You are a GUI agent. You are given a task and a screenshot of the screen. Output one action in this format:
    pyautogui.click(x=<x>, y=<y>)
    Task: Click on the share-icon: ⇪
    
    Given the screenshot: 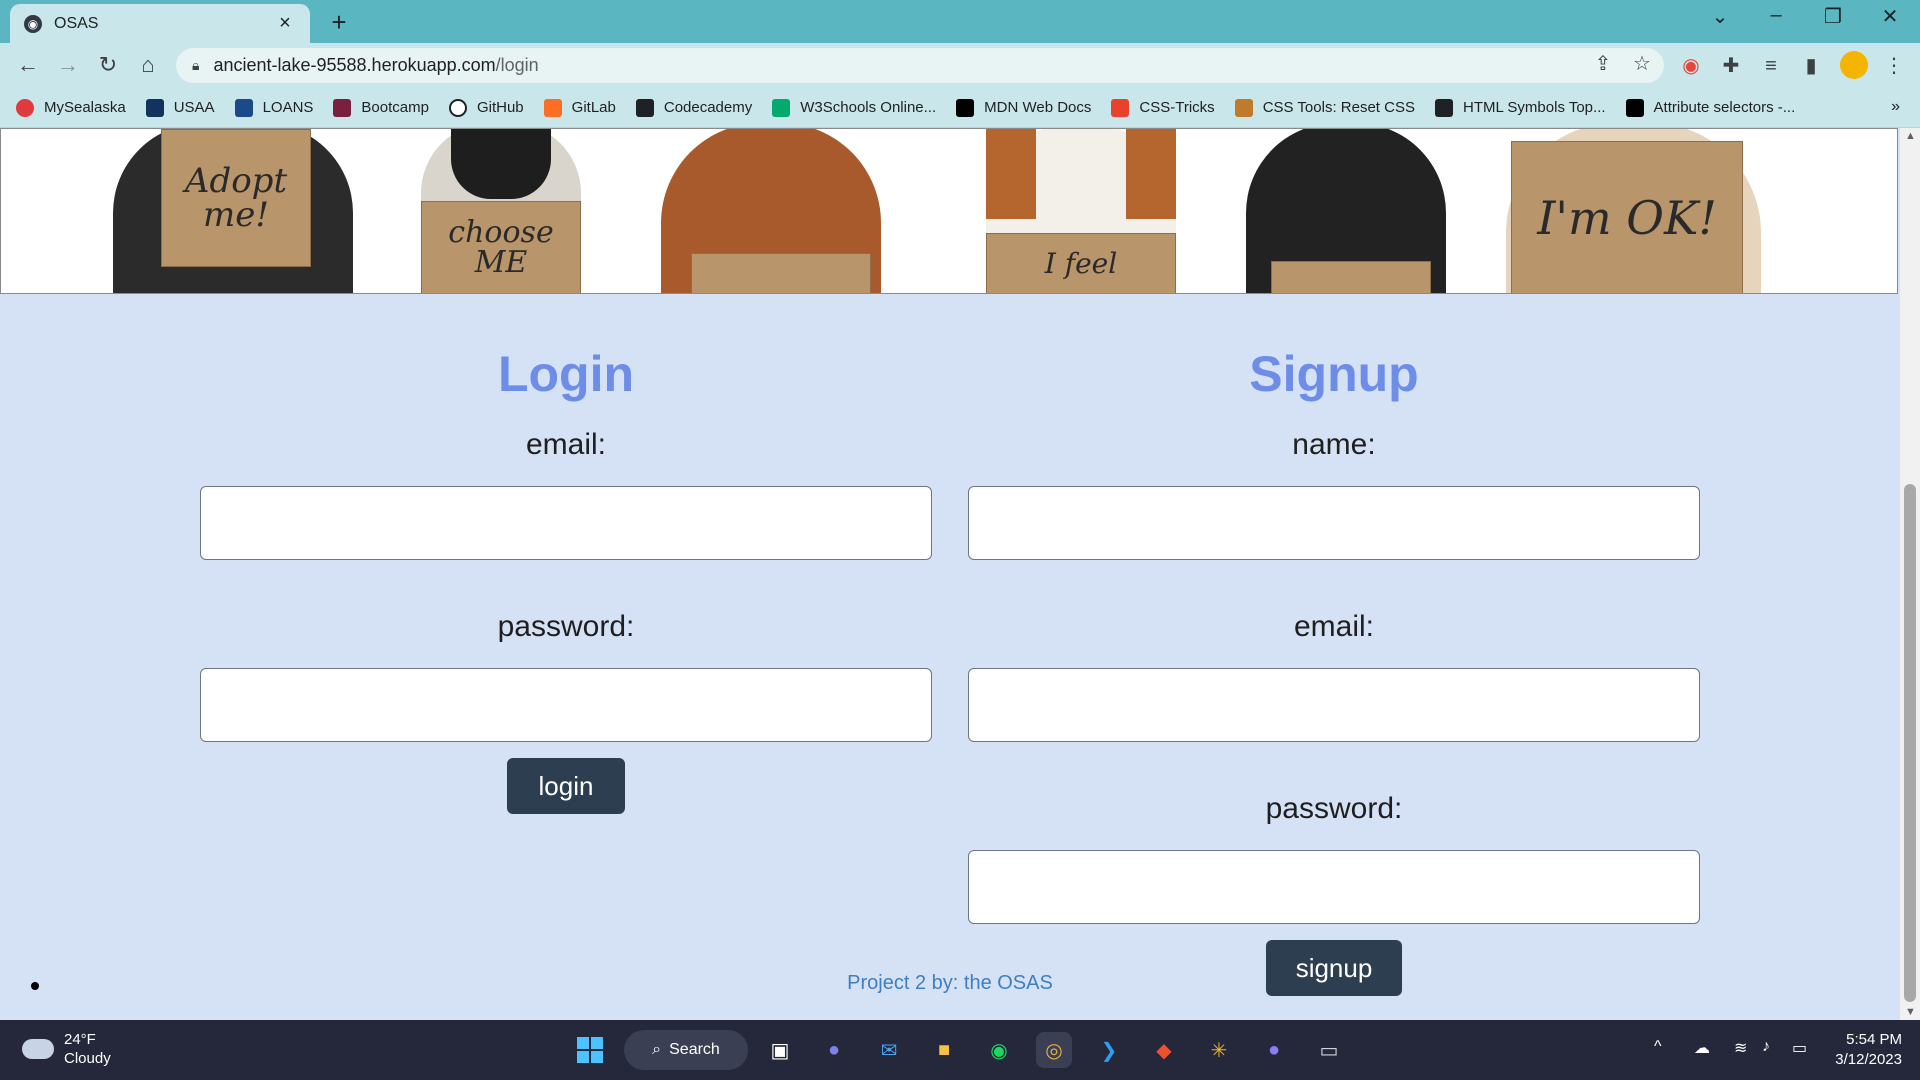 What is the action you would take?
    pyautogui.click(x=1603, y=63)
    